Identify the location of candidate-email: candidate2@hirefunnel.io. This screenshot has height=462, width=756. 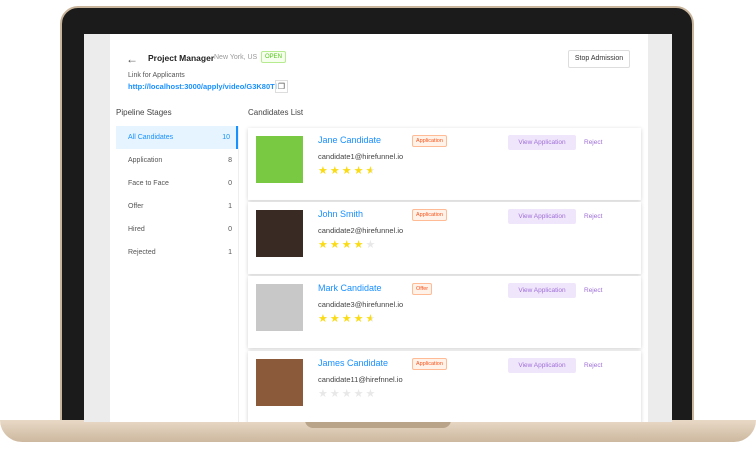
(361, 230).